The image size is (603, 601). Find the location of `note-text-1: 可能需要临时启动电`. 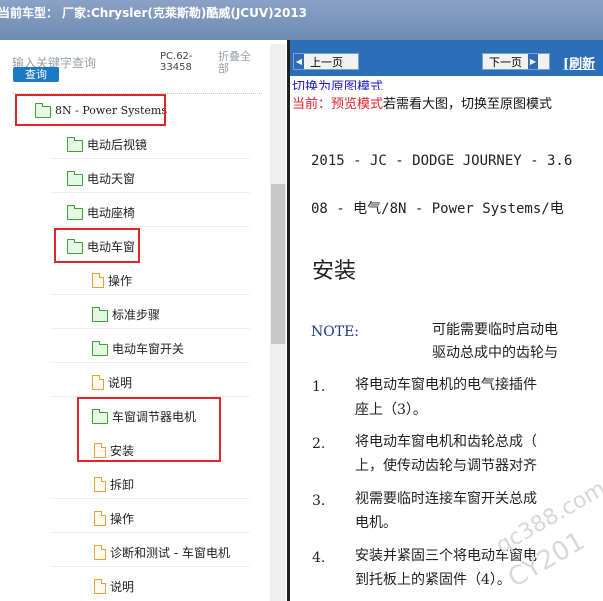

note-text-1: 可能需要临时启动电 is located at coordinates (495, 330).